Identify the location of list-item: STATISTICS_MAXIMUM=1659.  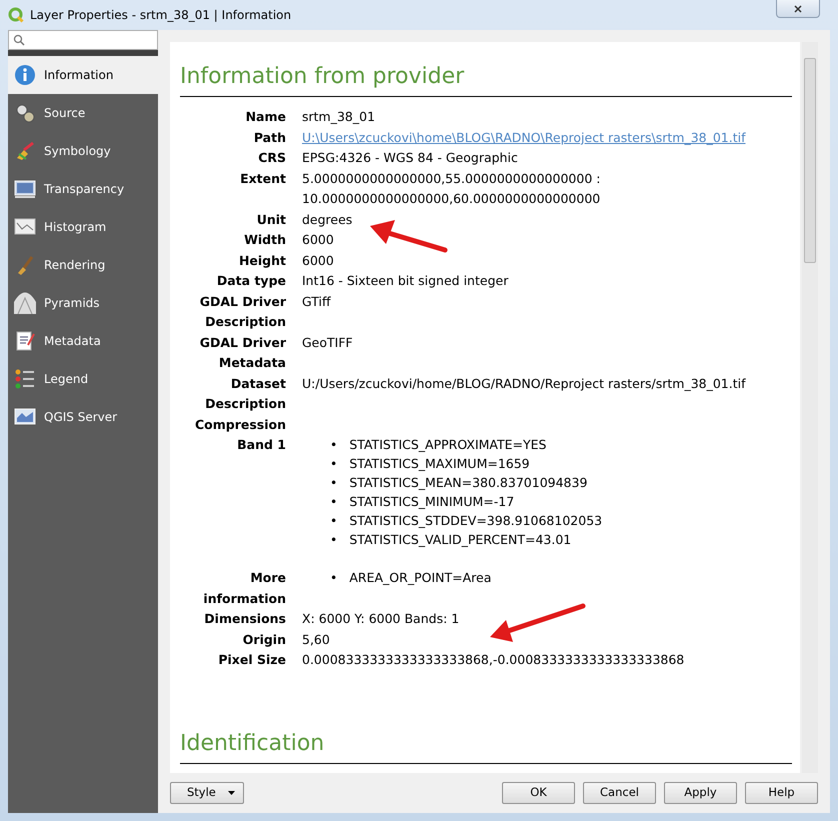
(439, 464).